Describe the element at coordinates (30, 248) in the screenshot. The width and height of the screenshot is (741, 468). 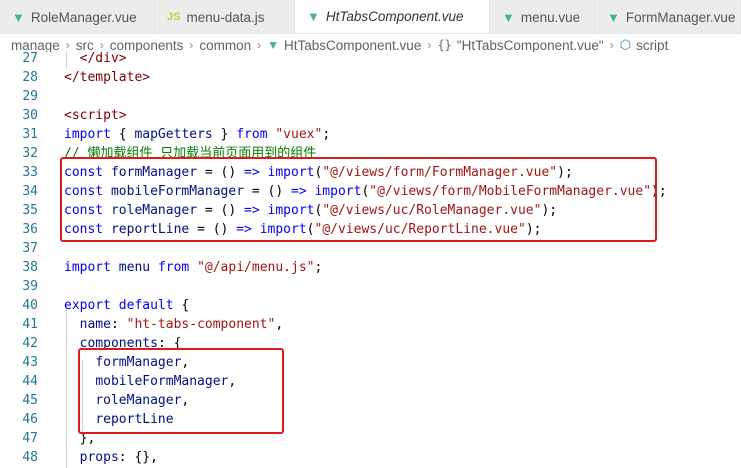
I see `line-number: 37` at that location.